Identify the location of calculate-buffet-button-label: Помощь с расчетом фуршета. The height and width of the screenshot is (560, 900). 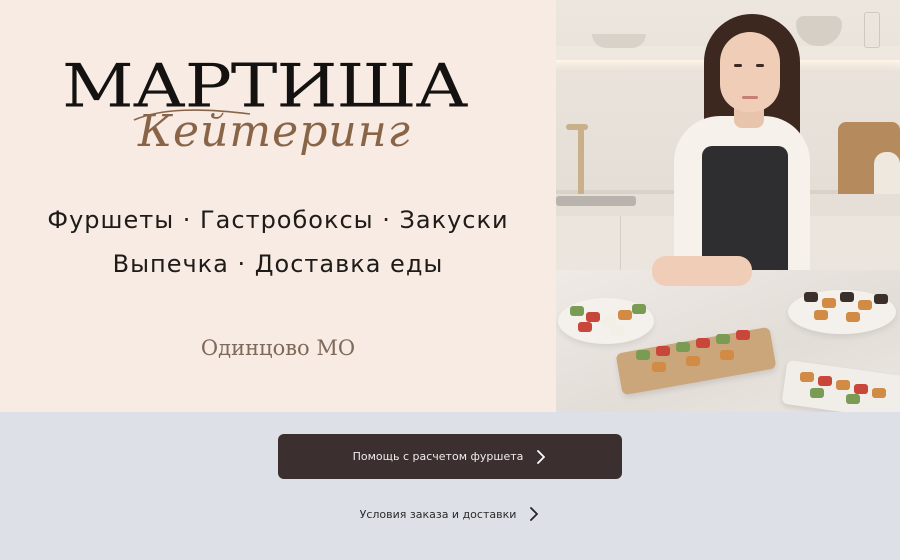
(438, 456).